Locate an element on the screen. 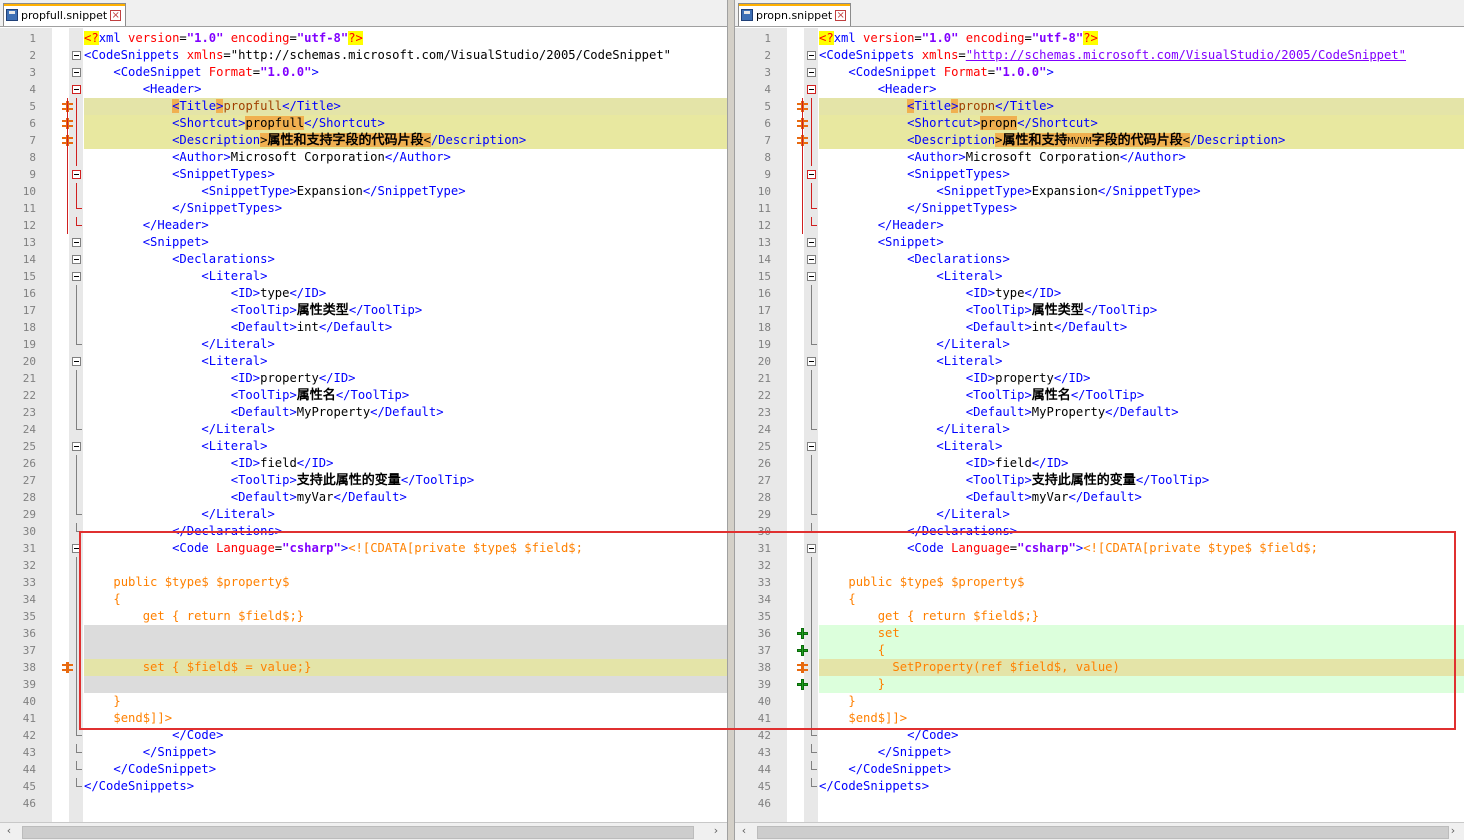  arrow-left-icon: ‹ is located at coordinates (9, 830).